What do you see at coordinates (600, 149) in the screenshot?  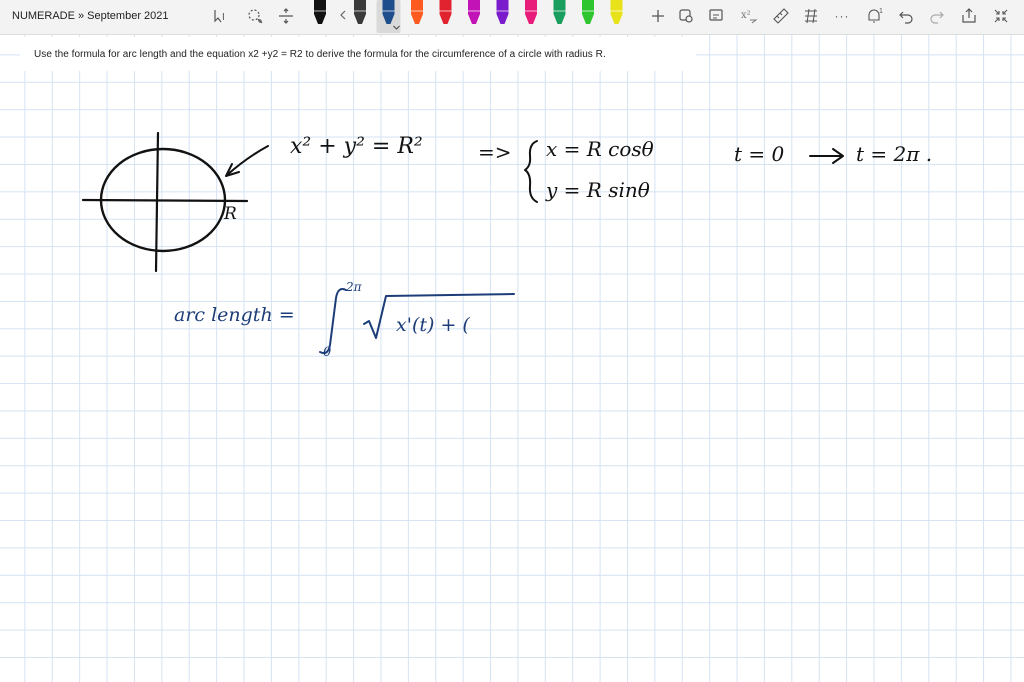 I see `parametric-x: x = R cosθ` at bounding box center [600, 149].